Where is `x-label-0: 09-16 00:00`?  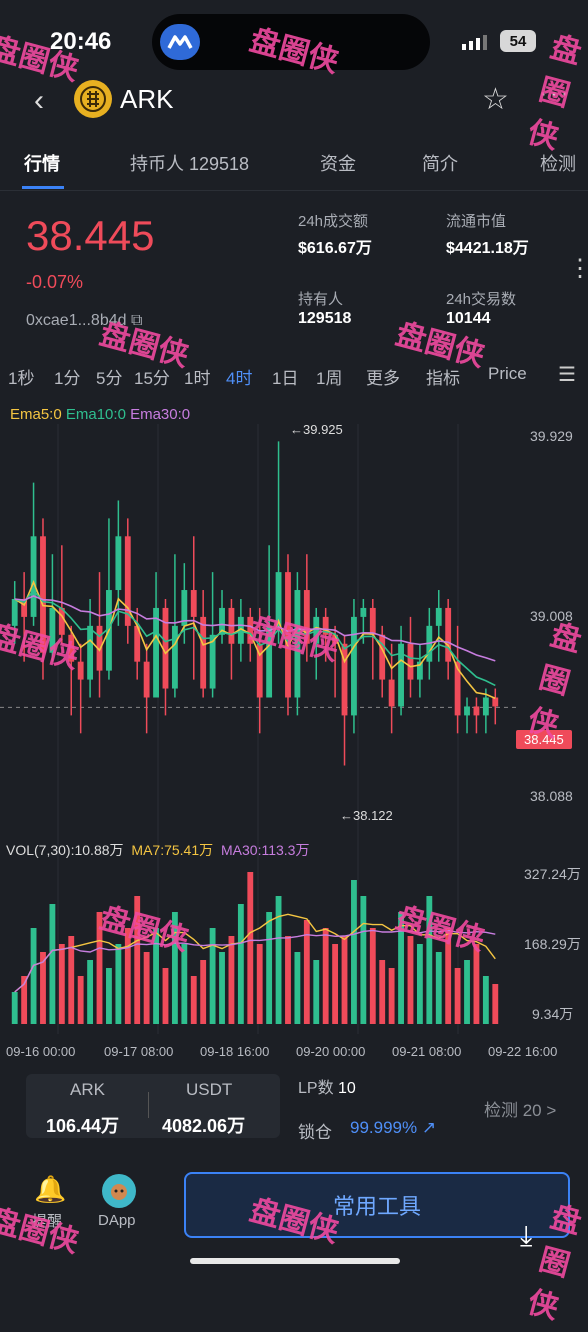
x-label-0: 09-16 00:00 is located at coordinates (41, 1051).